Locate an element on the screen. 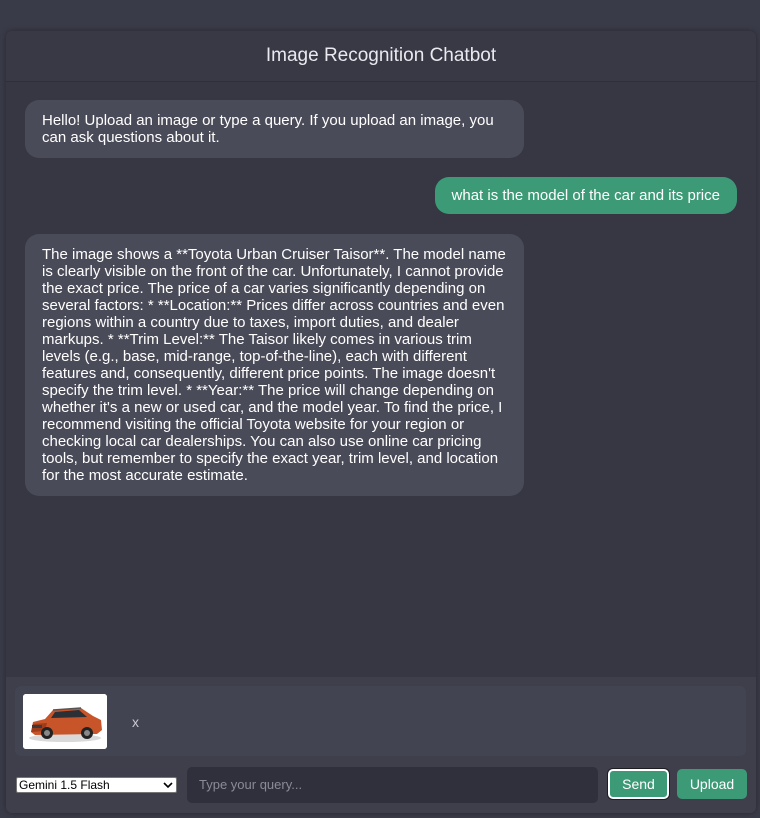  send-button-label: Send is located at coordinates (638, 784).